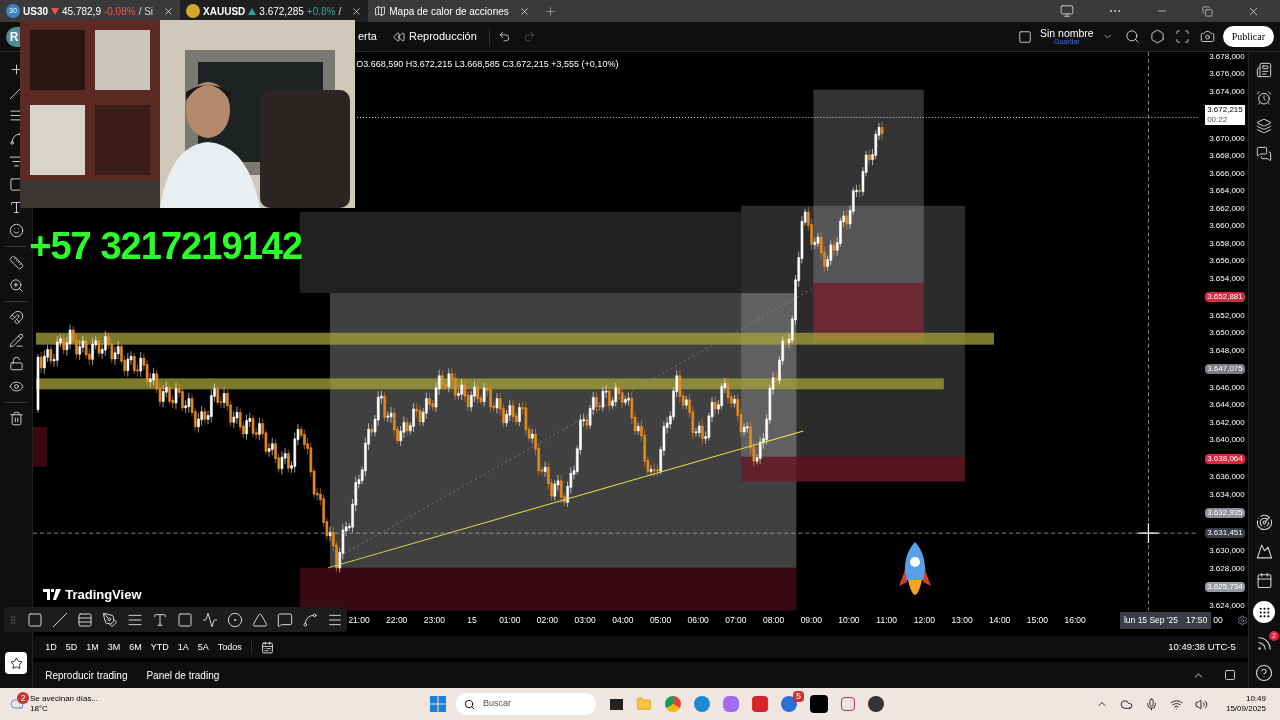 This screenshot has width=1280, height=720. Describe the element at coordinates (92, 647) in the screenshot. I see `range-button: 1M` at that location.